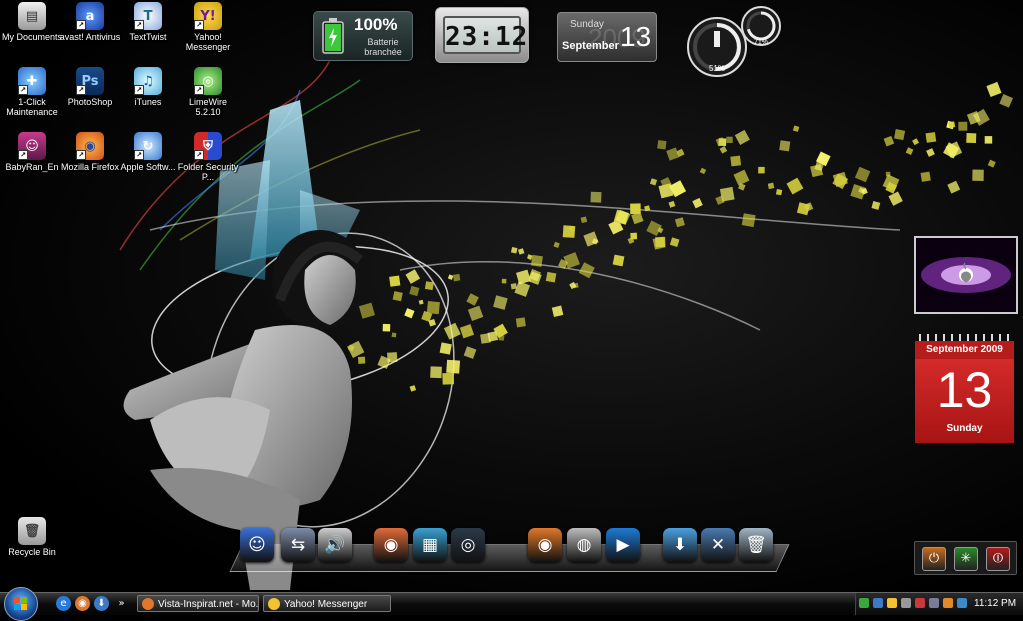 The height and width of the screenshot is (621, 1023). What do you see at coordinates (82, 603) in the screenshot?
I see `quicklaunch-firefox-icon: ◉` at bounding box center [82, 603].